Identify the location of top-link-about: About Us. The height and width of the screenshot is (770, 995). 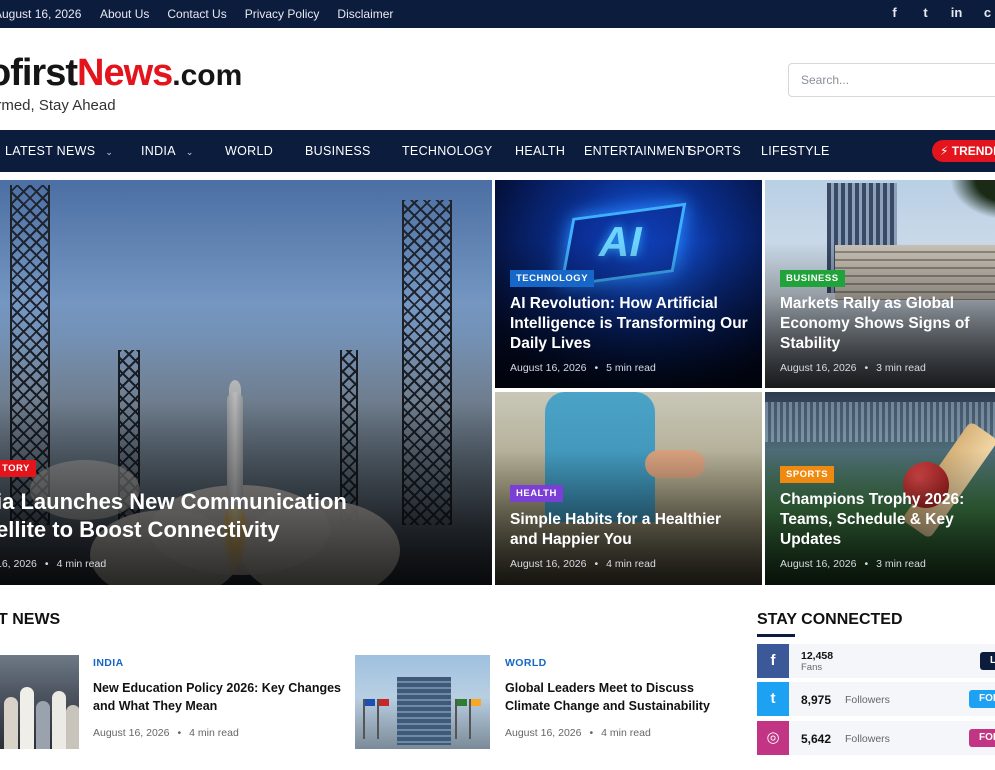
(124, 14).